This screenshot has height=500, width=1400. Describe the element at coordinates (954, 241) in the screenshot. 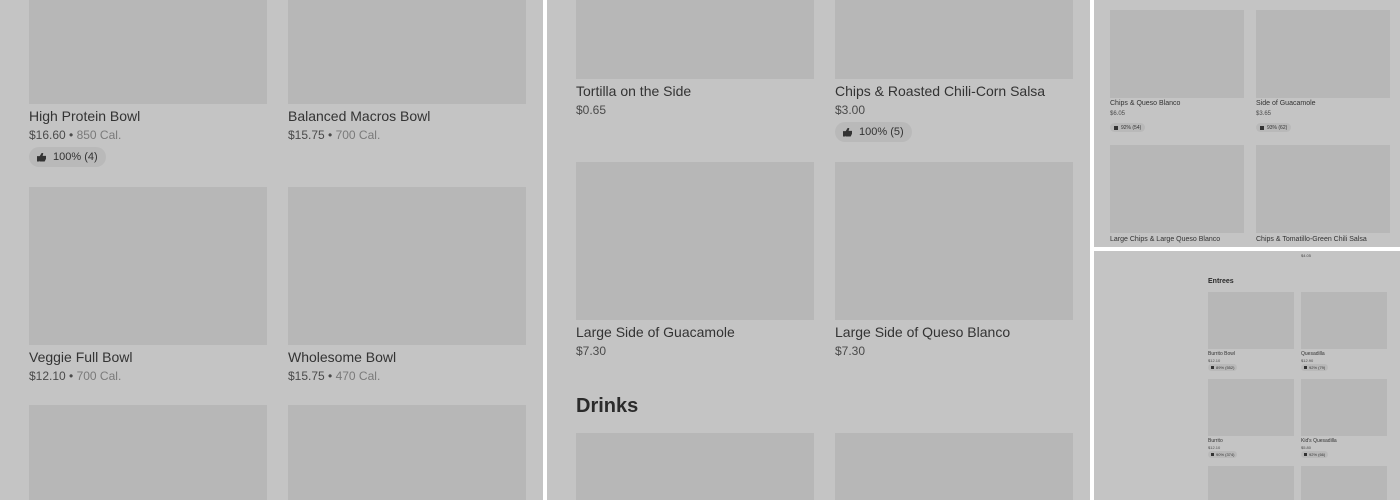

I see `item-image-large-queso` at that location.